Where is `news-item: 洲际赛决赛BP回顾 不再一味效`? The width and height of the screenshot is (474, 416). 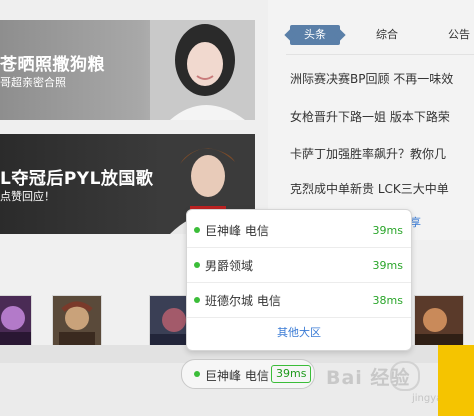 news-item: 洲际赛决赛BP回顾 不再一味效 is located at coordinates (371, 78).